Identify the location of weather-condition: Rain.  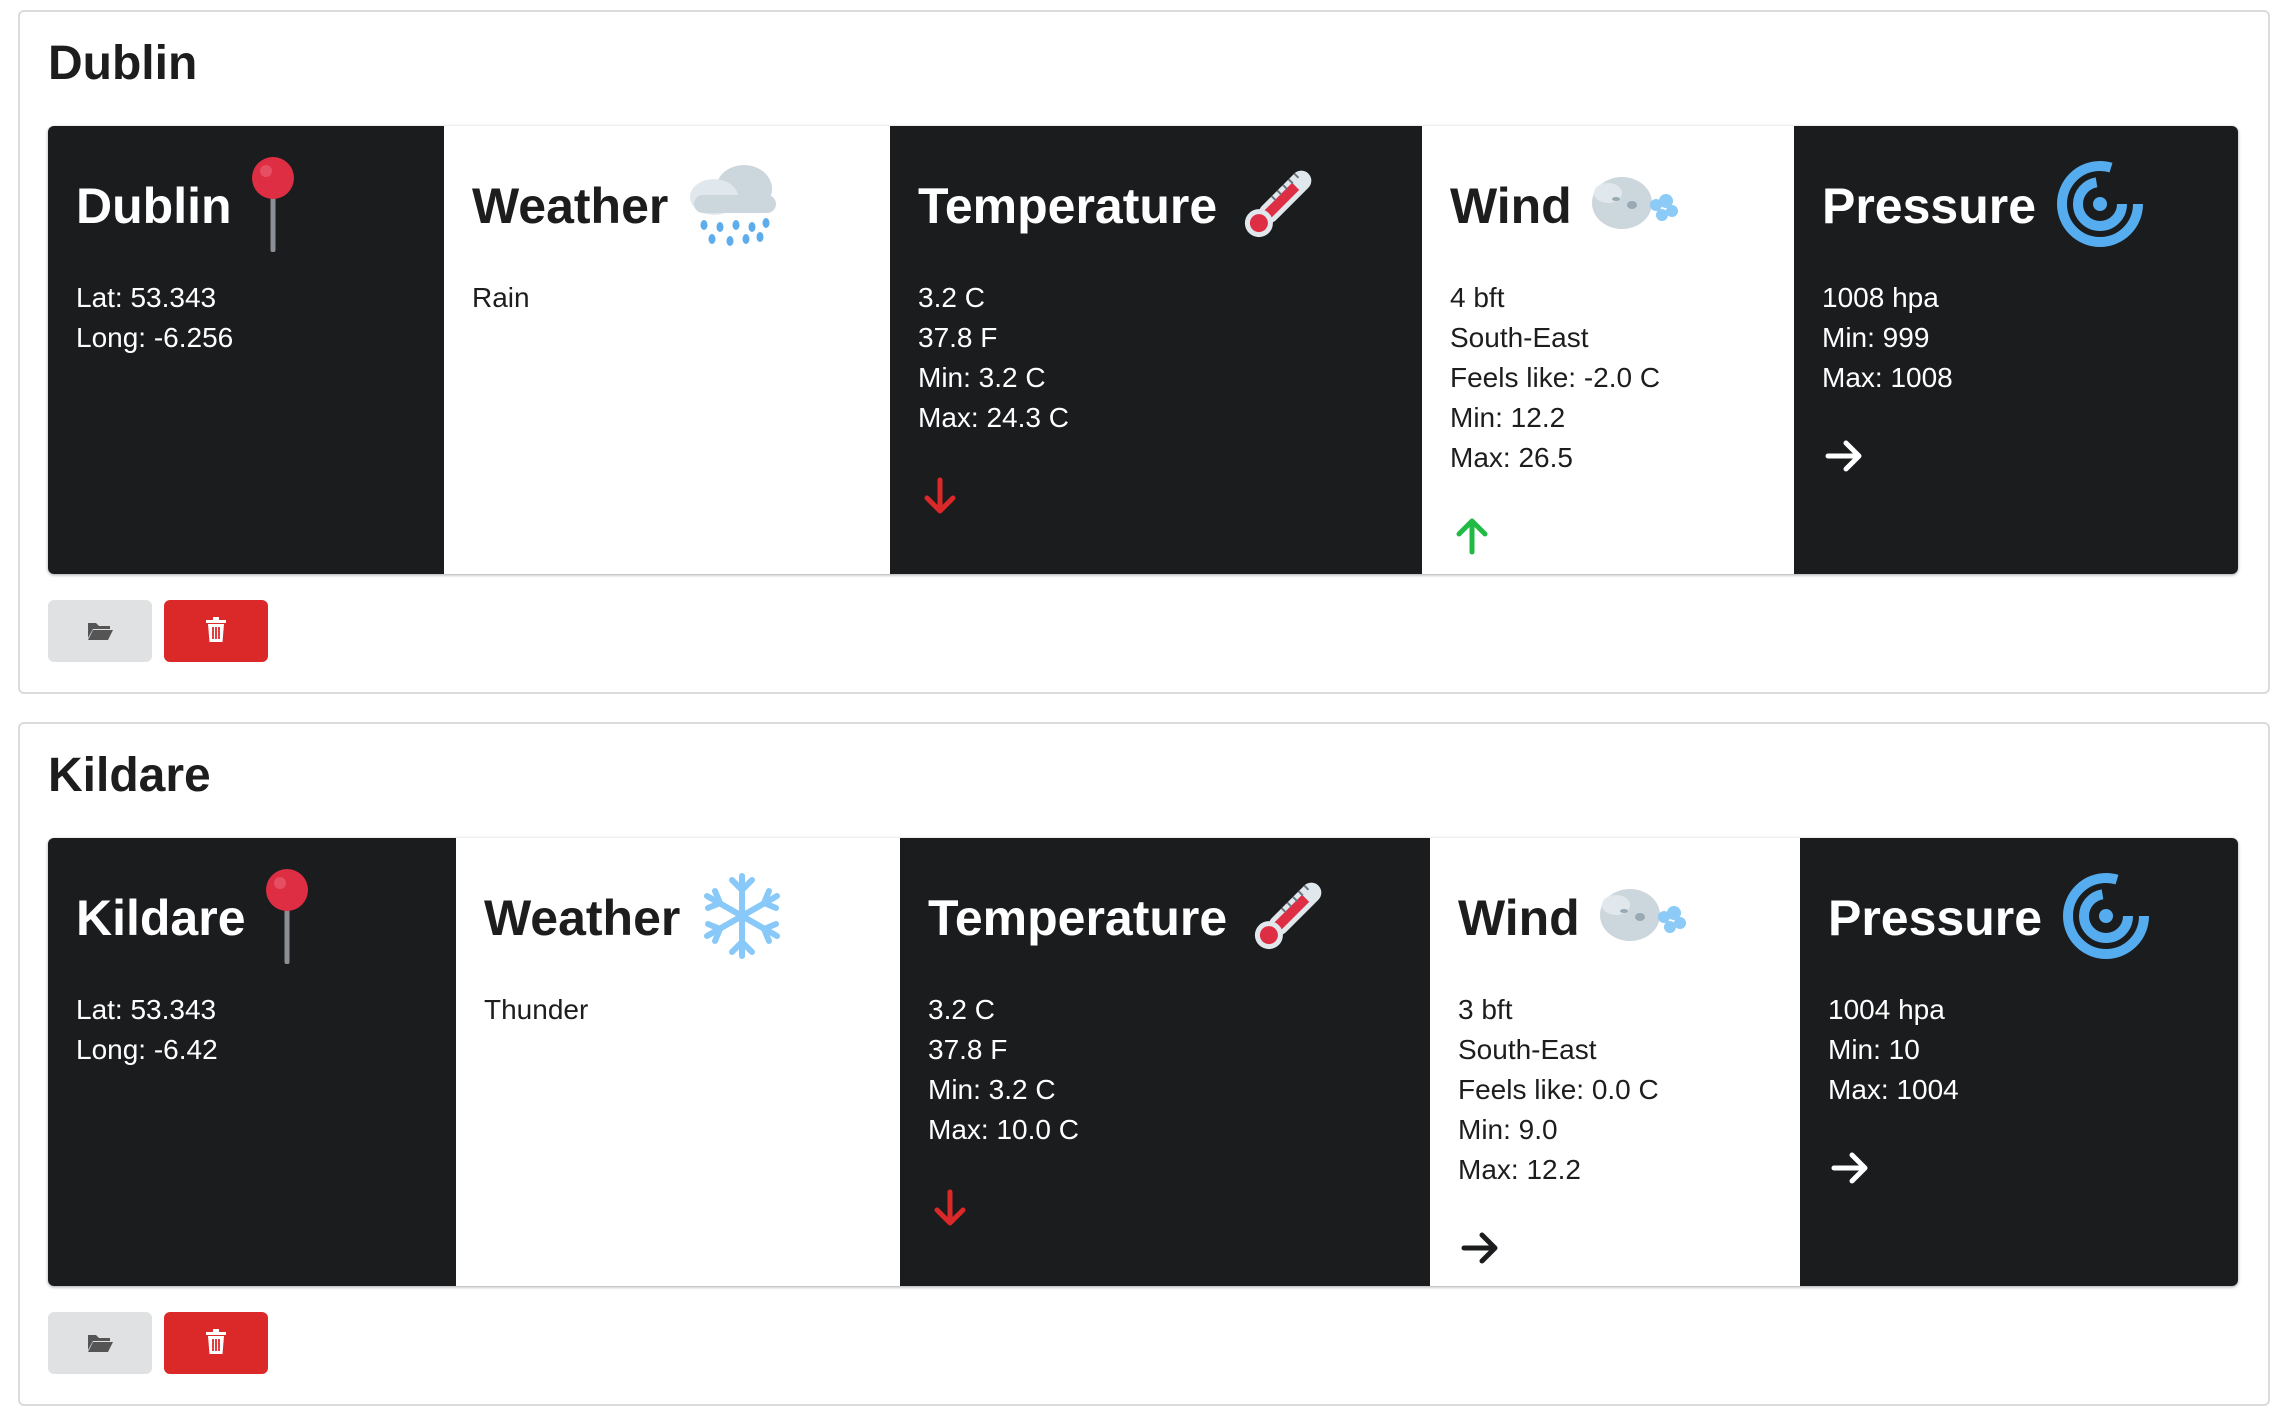
(501, 297).